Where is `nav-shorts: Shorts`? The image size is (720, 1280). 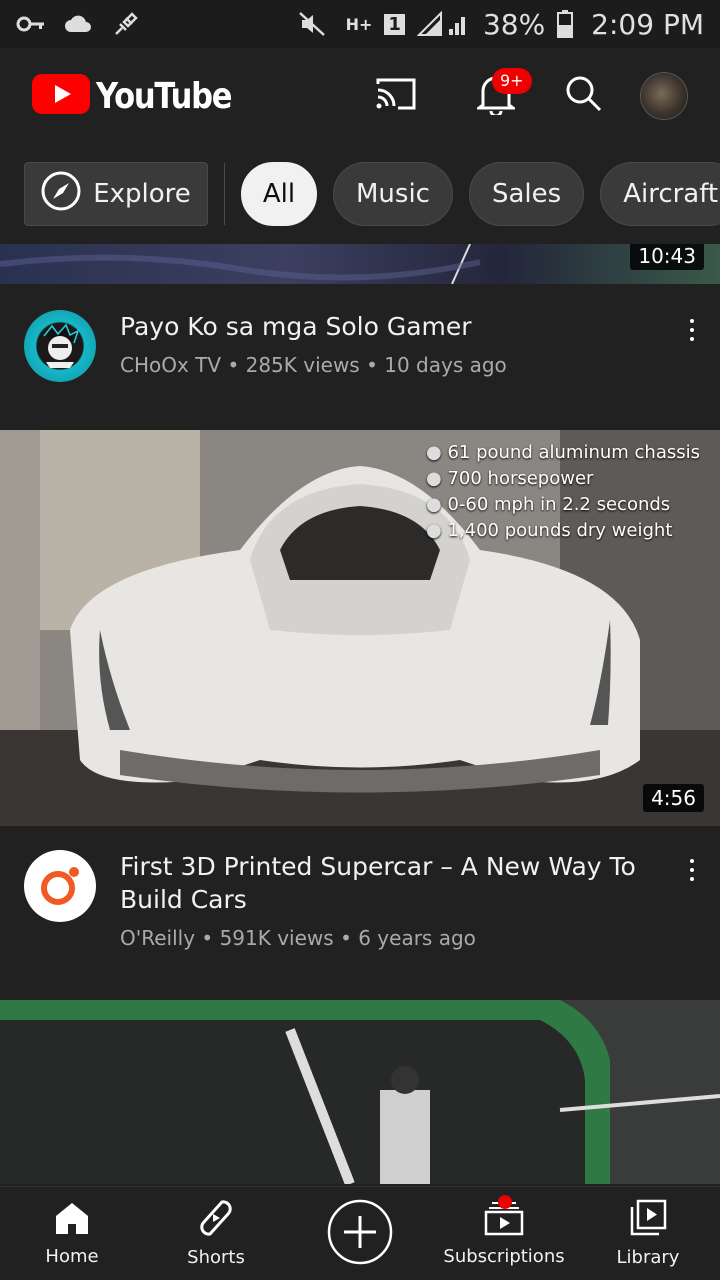 nav-shorts: Shorts is located at coordinates (216, 1233).